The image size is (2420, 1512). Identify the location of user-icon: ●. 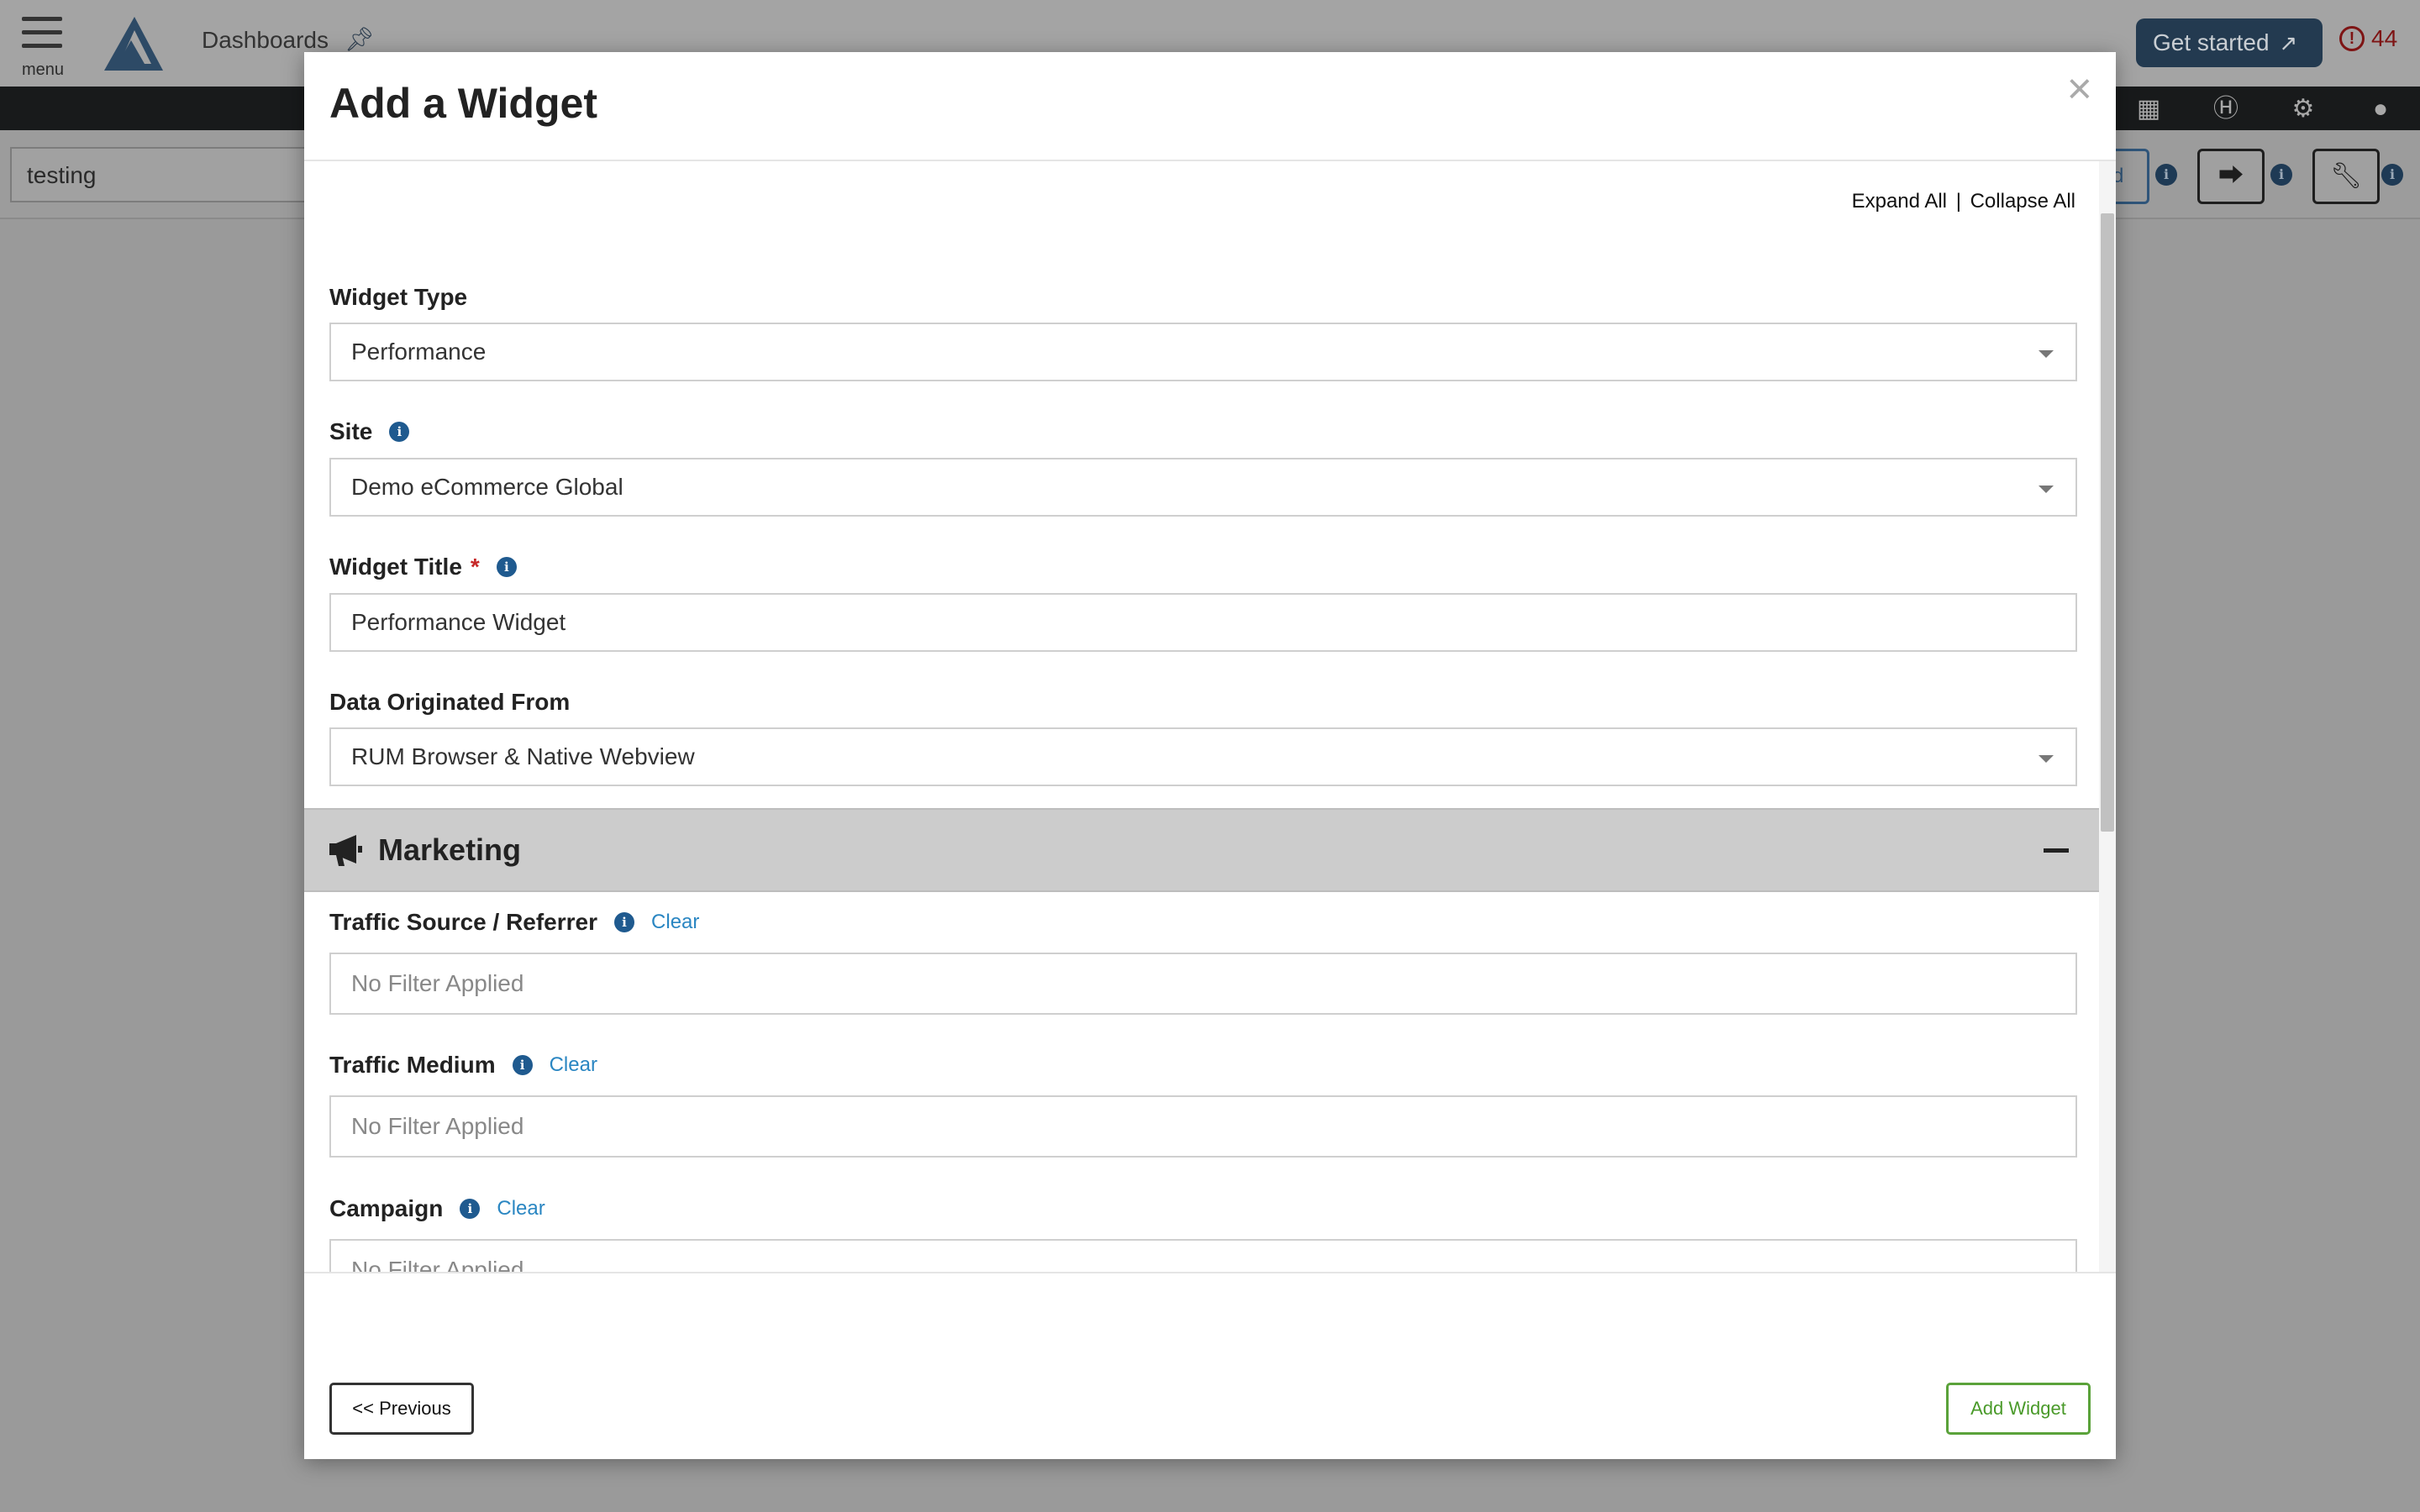
(2381, 109).